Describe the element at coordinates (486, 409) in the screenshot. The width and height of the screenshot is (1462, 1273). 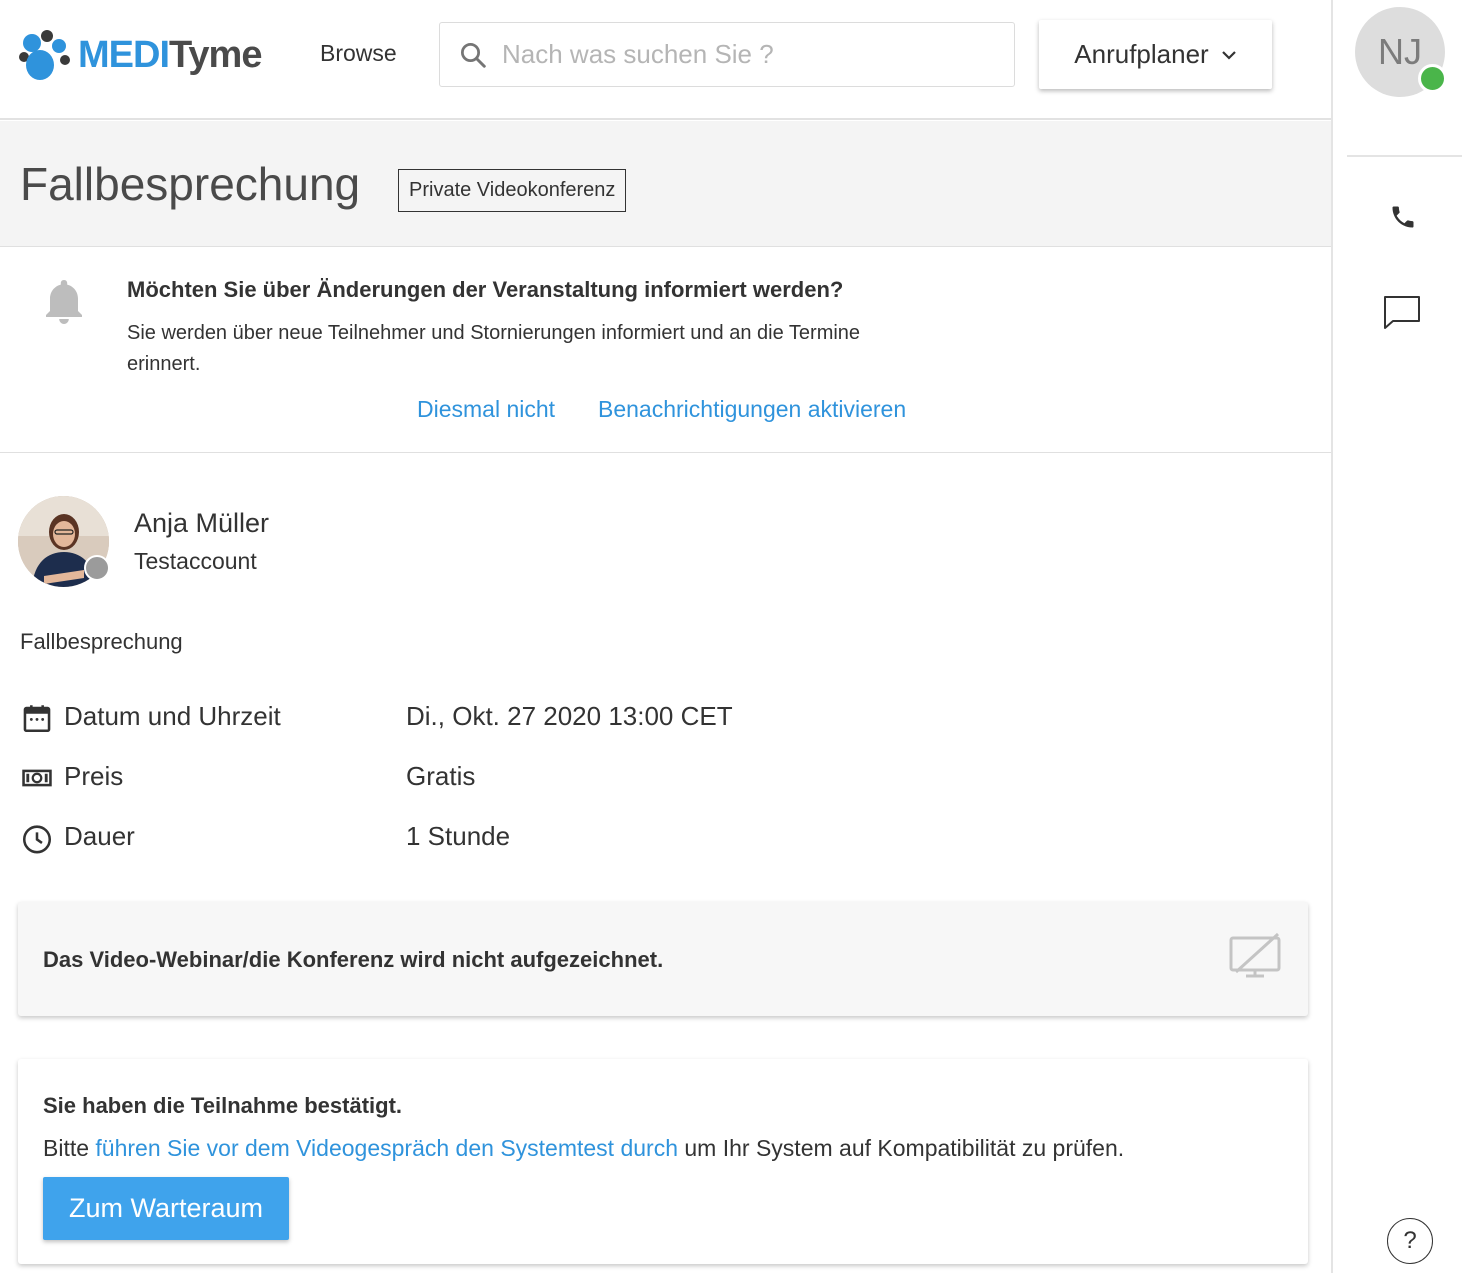
I see `dismiss-notification-button: Diesmal nicht` at that location.